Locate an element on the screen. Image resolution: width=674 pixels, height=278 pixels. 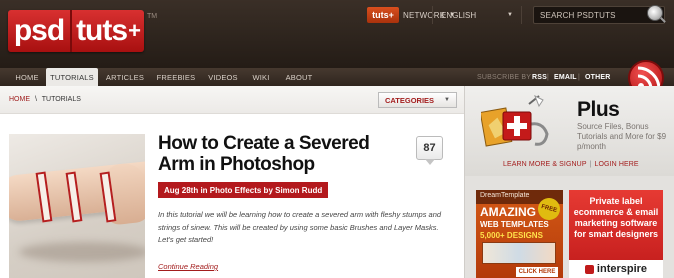
ad-count: 5,000+ DESIGNS is located at coordinates (511, 235).